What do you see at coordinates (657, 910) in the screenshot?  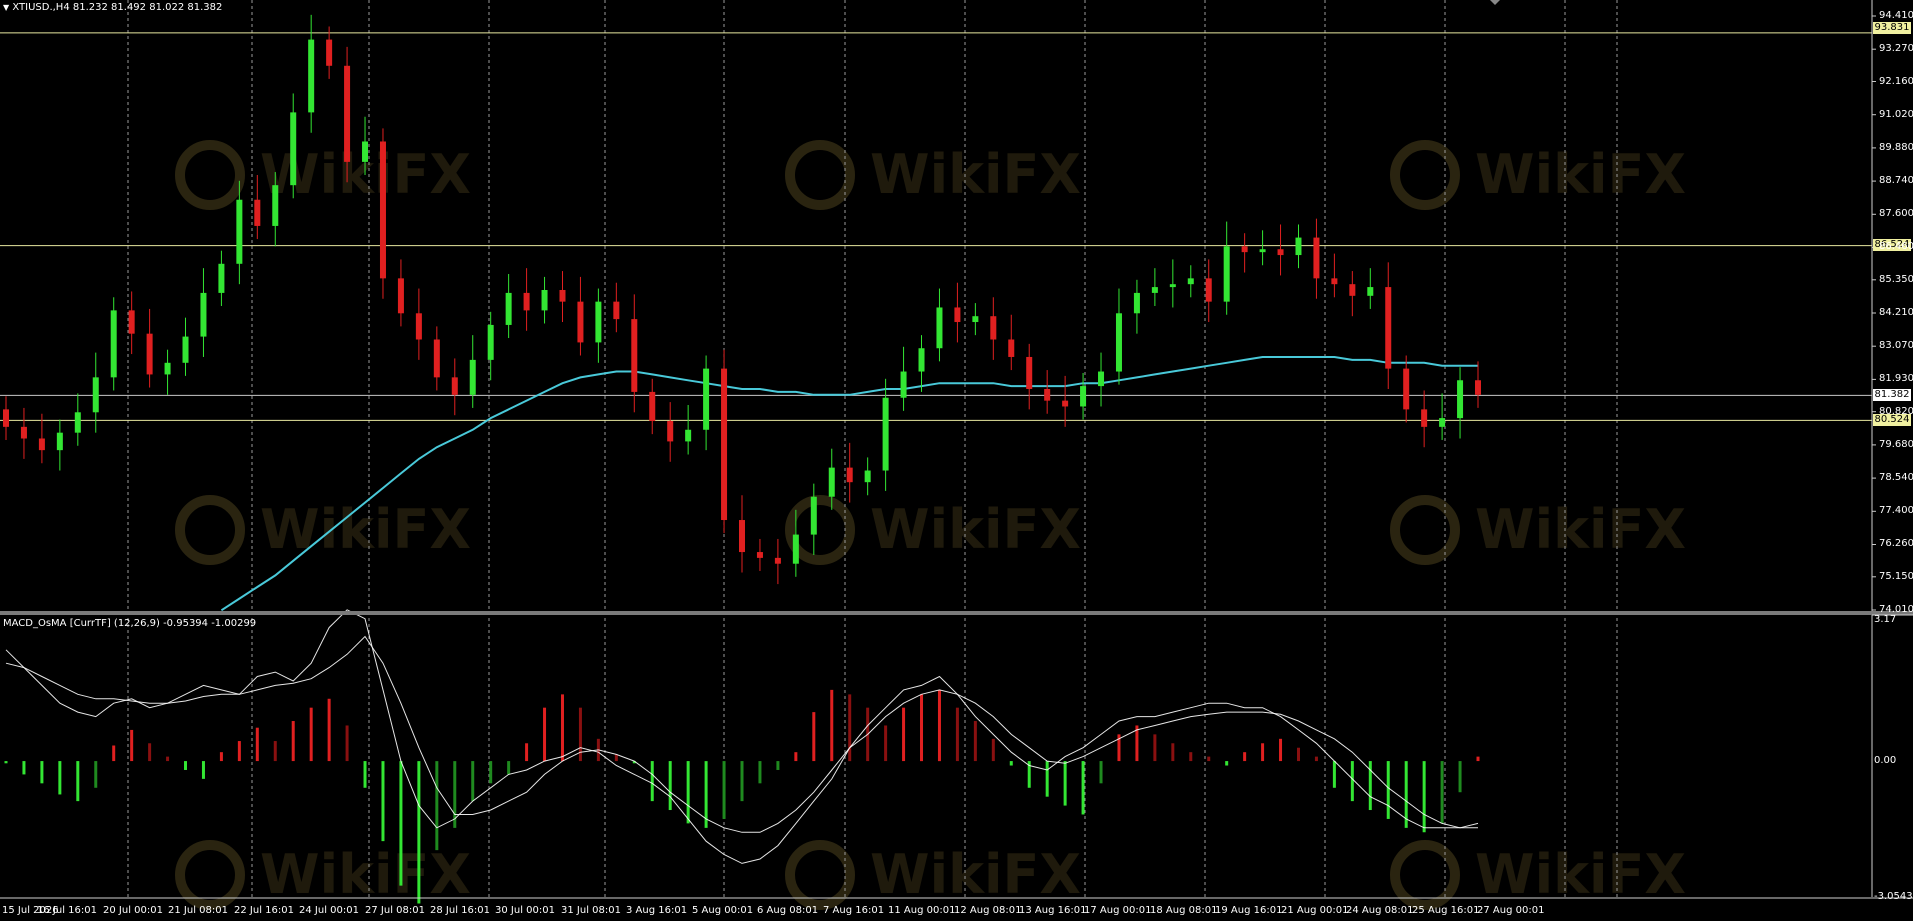 I see `time-label: 3 Aug 16:01` at bounding box center [657, 910].